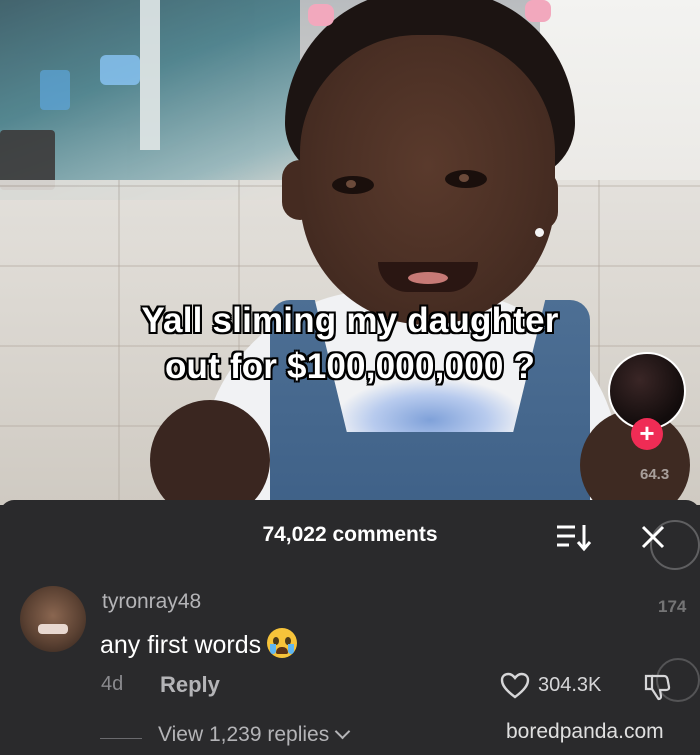 This screenshot has width=700, height=755. I want to click on caption-line: out for $100,000,000 ?, so click(350, 366).